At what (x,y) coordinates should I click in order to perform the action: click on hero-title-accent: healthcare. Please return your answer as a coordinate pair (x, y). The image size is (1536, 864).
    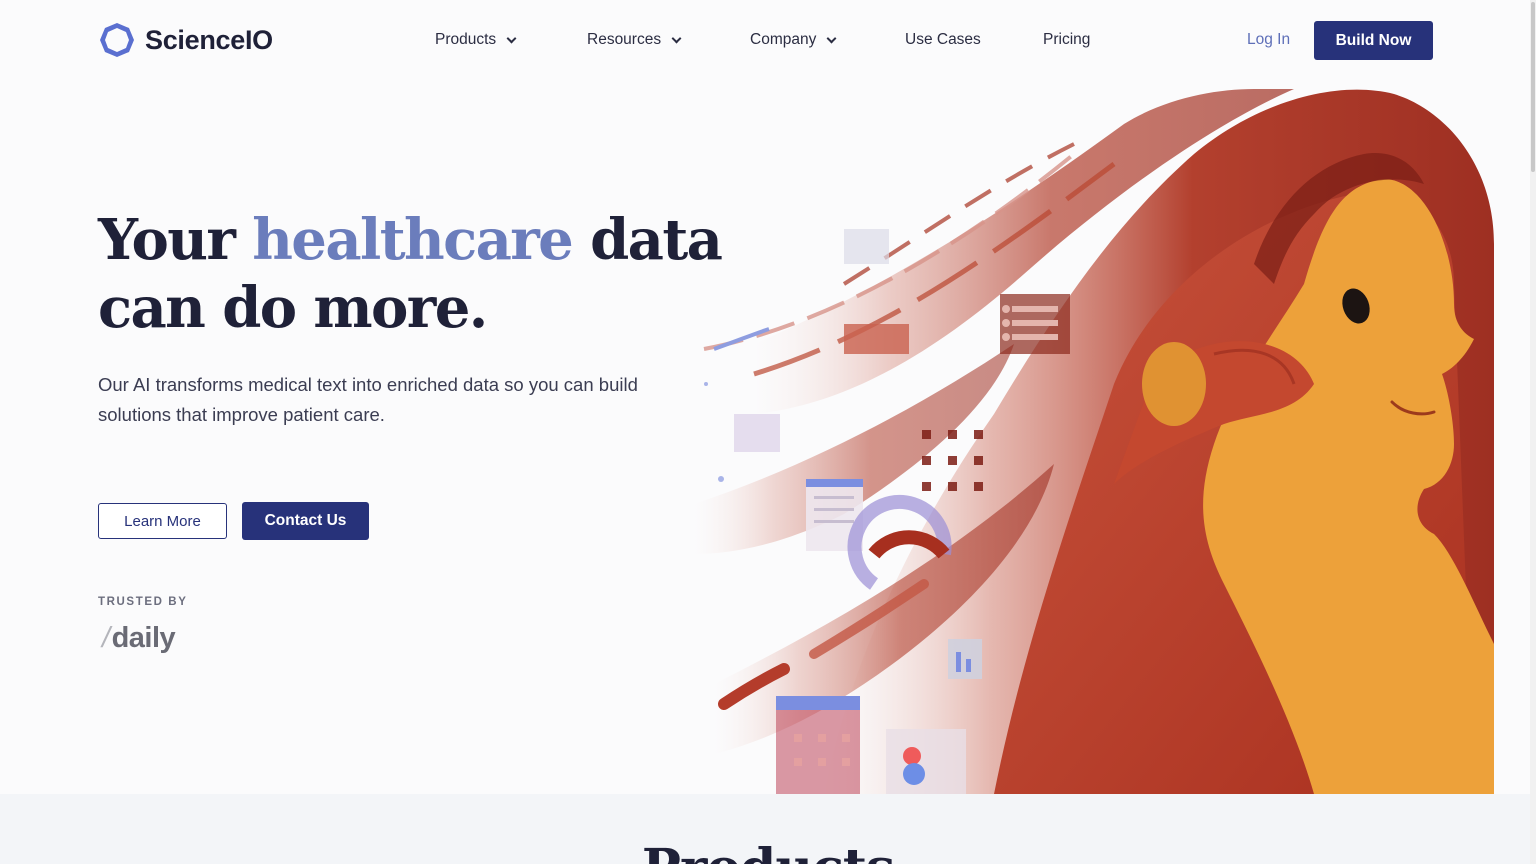
    Looking at the image, I should click on (413, 240).